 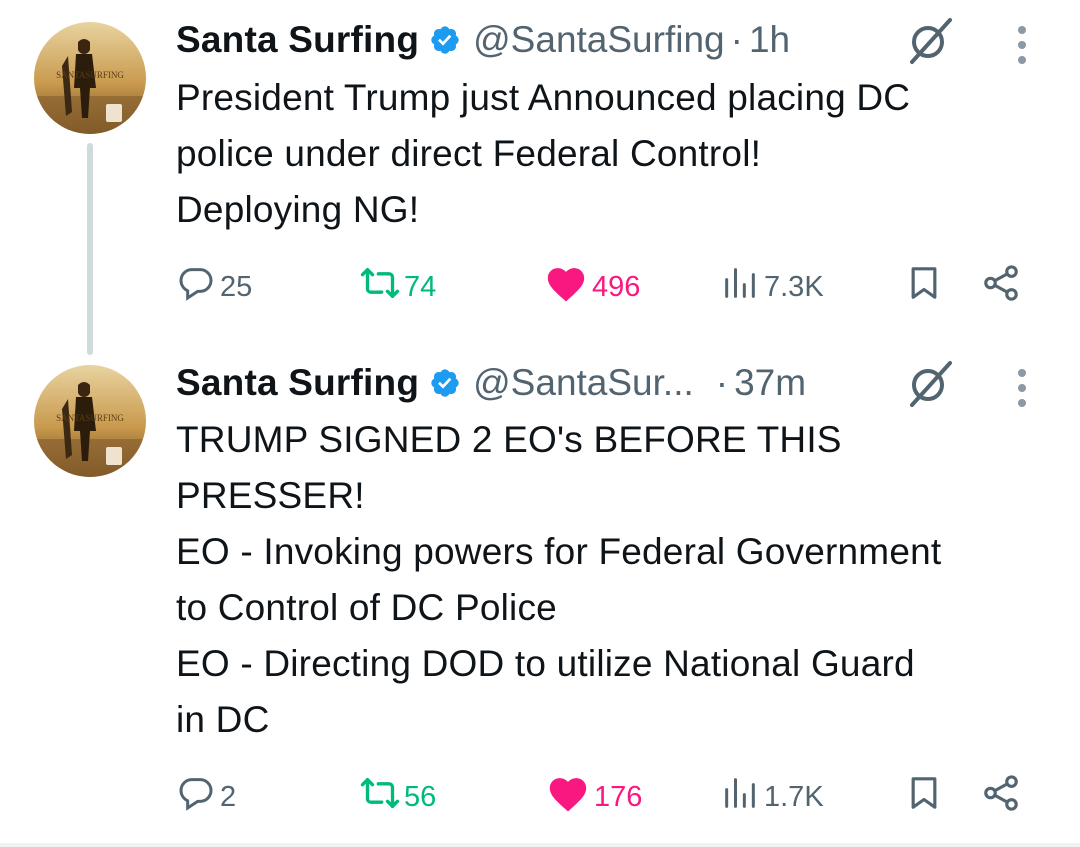 I want to click on retweet-count: 56, so click(x=420, y=796).